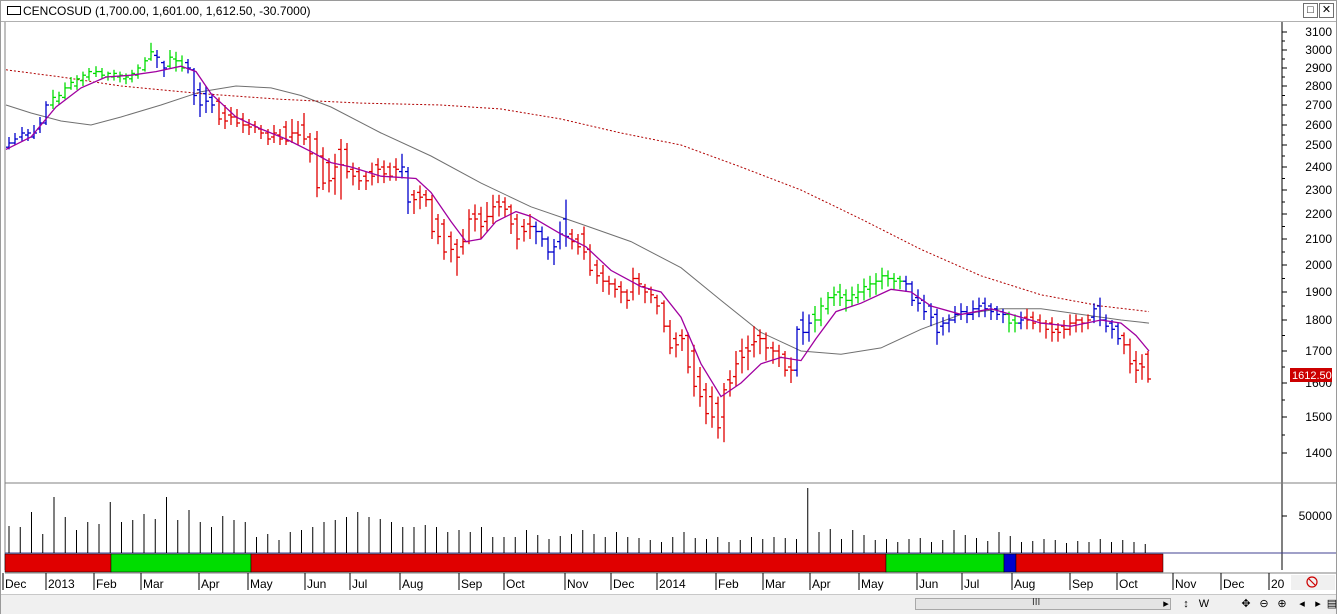  Describe the element at coordinates (1318, 265) in the screenshot. I see `price-tick-label: 2000` at that location.